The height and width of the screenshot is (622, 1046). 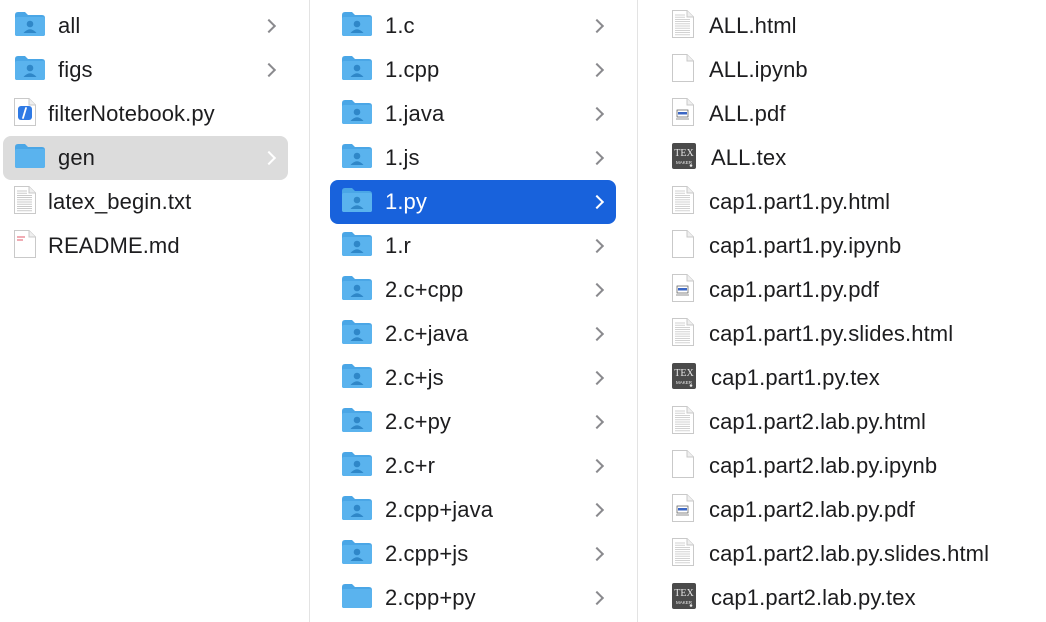 I want to click on item-label: cap1.part1.py.tex, so click(x=795, y=377).